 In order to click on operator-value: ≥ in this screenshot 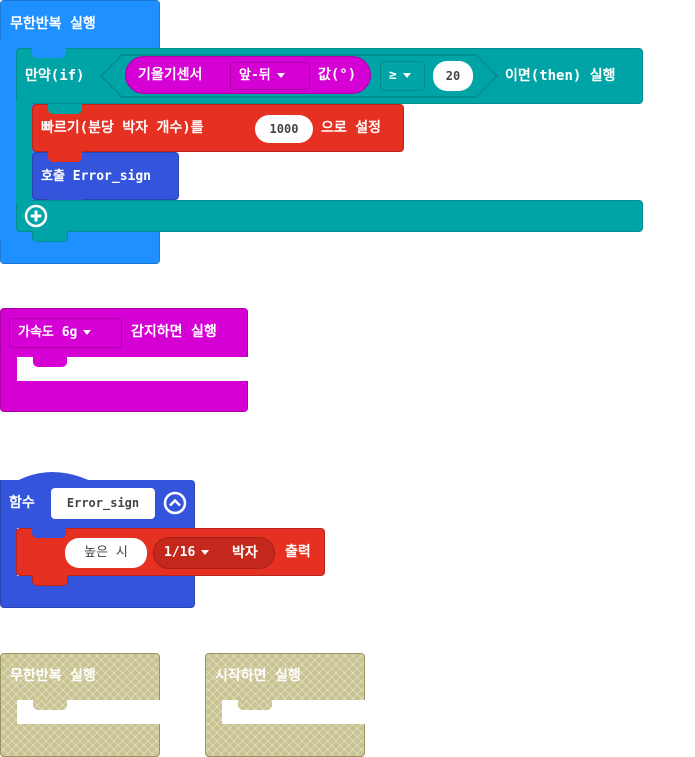, I will do `click(393, 75)`.